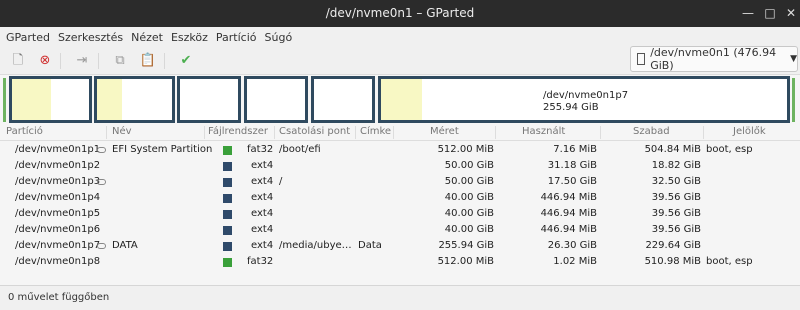 The image size is (800, 310). Describe the element at coordinates (122, 131) in the screenshot. I see `col-name: Név` at that location.